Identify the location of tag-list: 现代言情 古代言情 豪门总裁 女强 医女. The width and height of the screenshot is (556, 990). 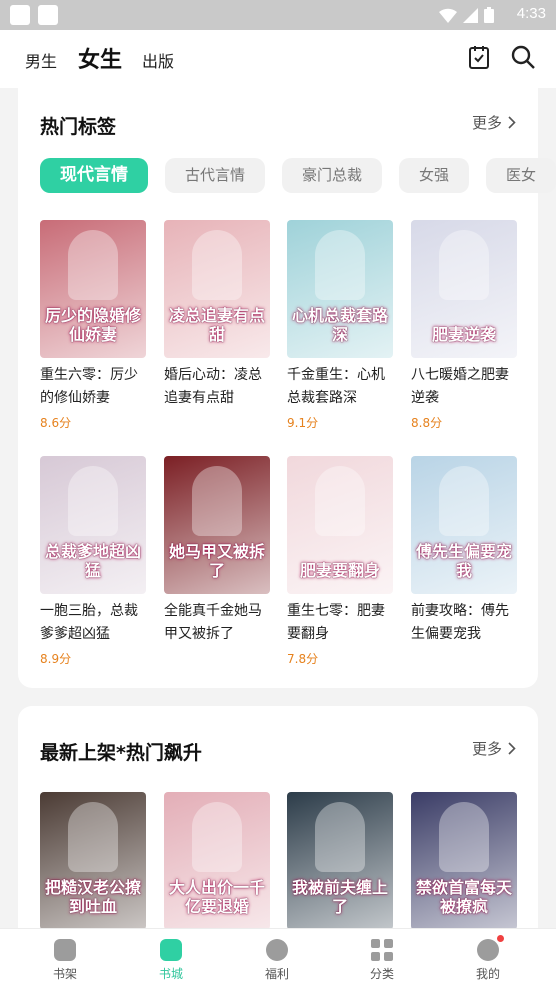
(298, 175).